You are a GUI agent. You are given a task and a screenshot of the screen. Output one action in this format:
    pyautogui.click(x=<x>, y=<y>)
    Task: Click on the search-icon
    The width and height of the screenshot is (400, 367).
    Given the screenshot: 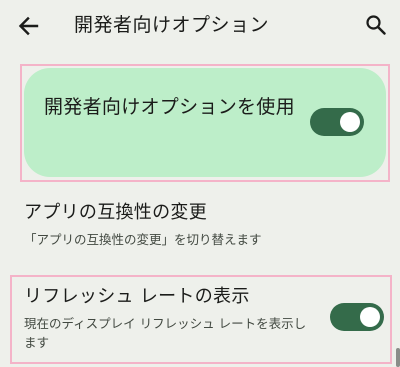 What is the action you would take?
    pyautogui.click(x=376, y=25)
    